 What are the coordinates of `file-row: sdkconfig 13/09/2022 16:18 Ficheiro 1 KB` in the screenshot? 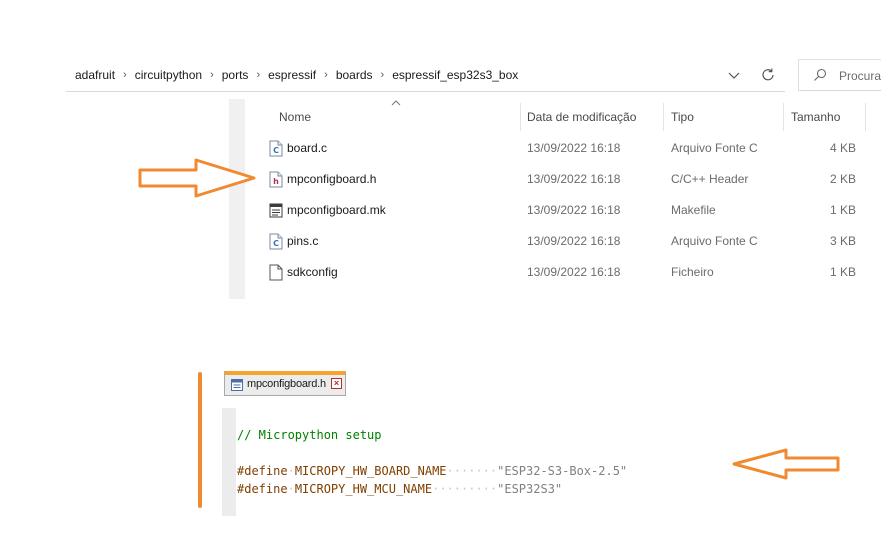 It's located at (571, 272).